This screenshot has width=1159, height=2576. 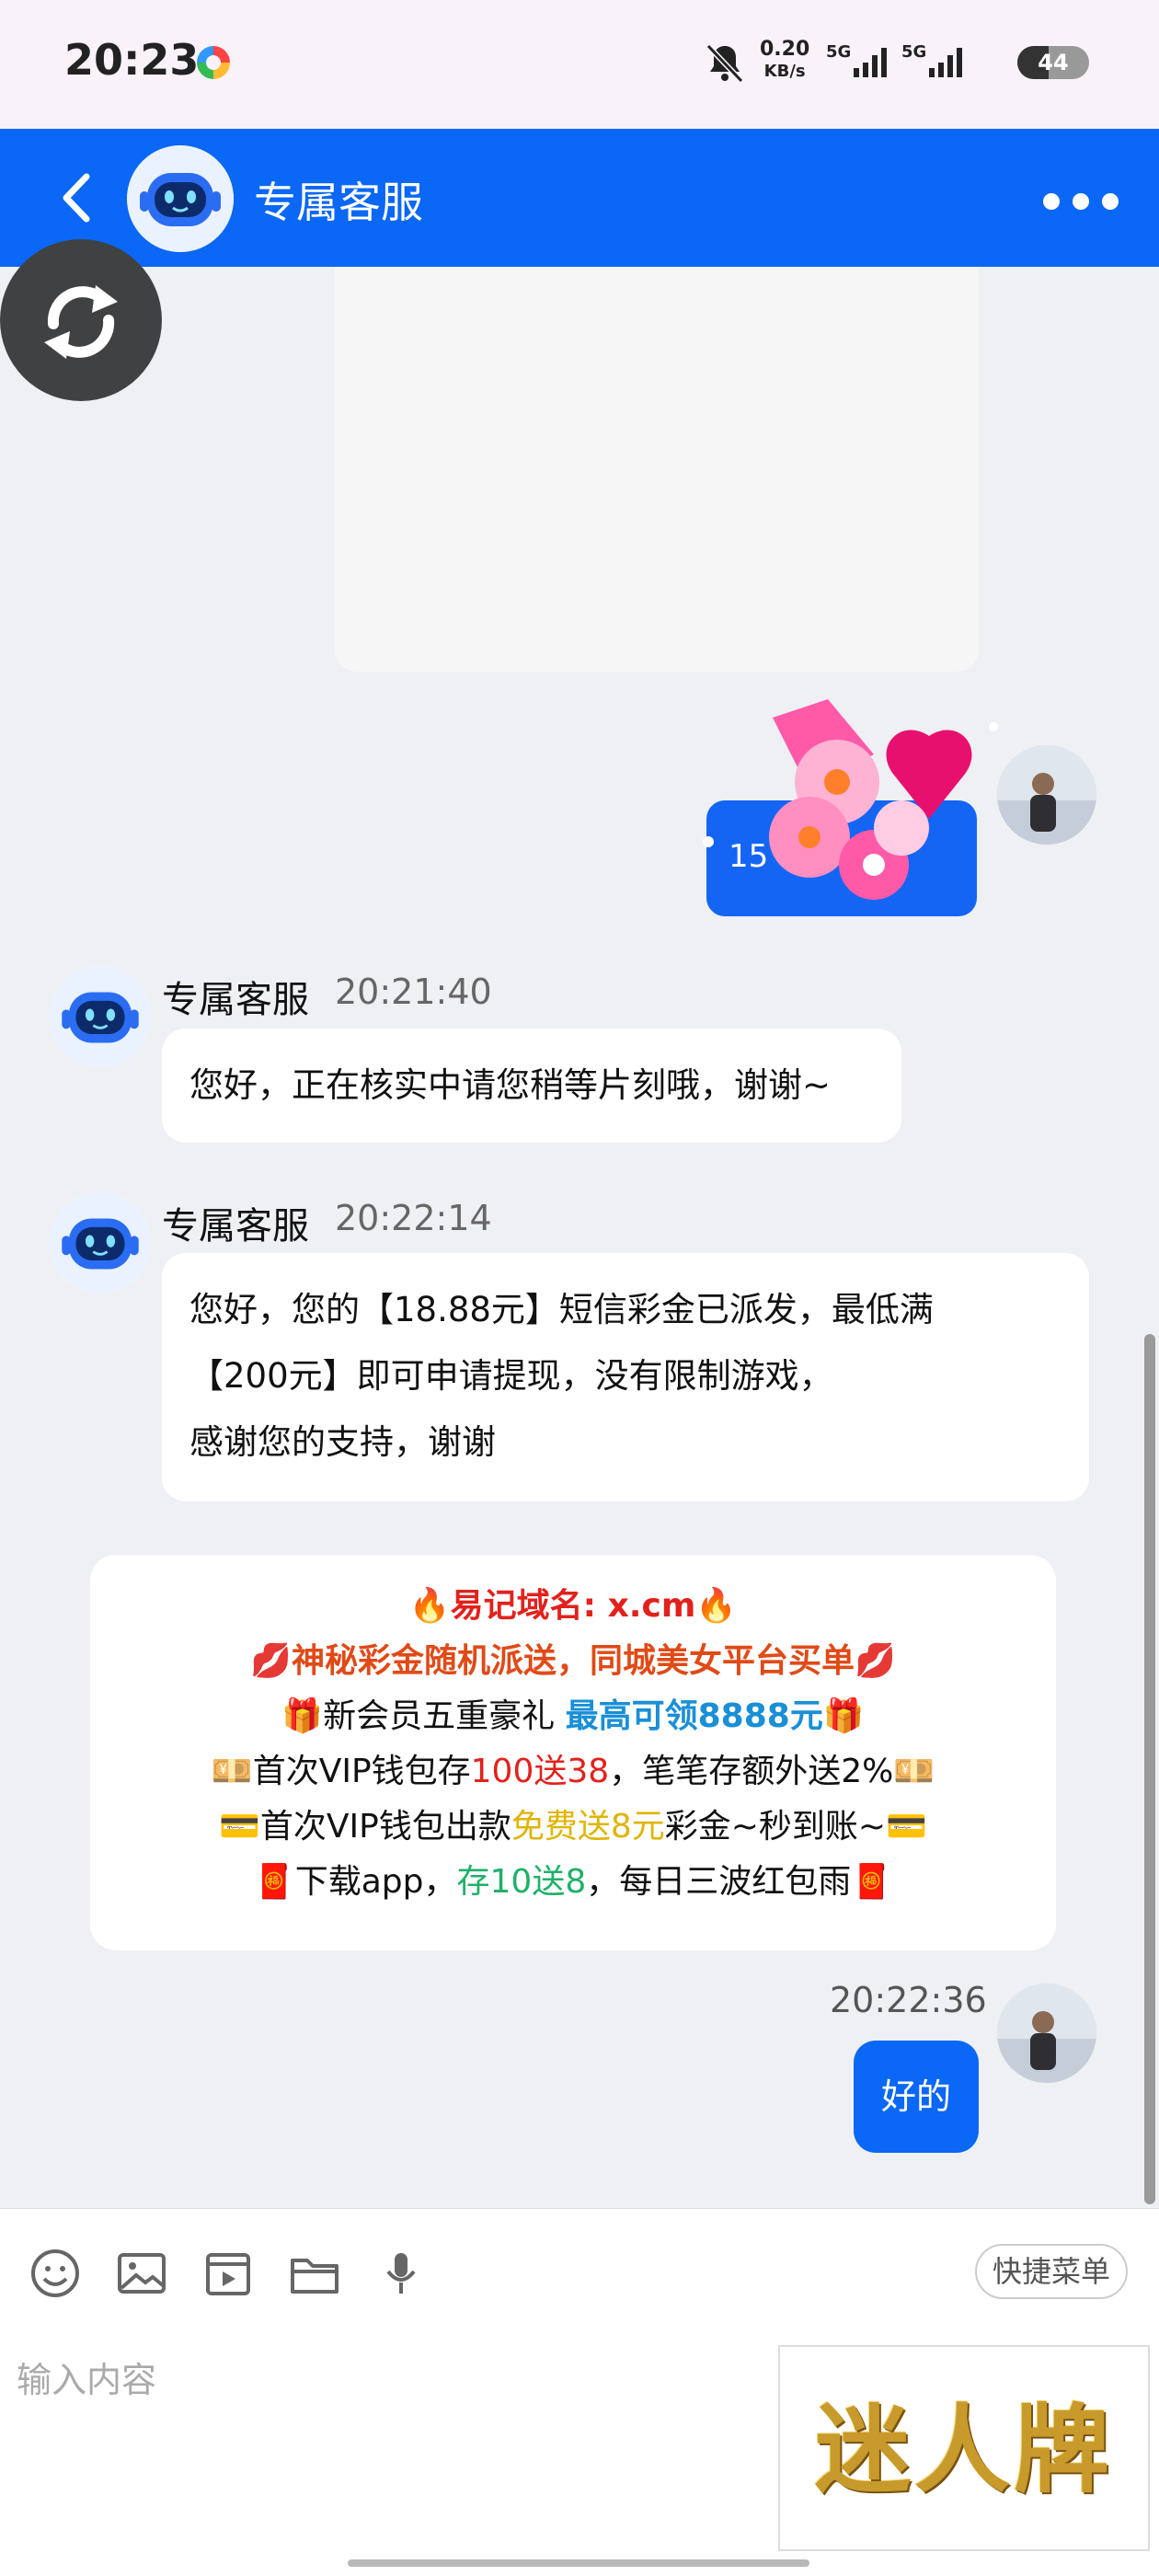 What do you see at coordinates (423, 1716) in the screenshot?
I see `promo-text: 🎁新会员五重豪礼` at bounding box center [423, 1716].